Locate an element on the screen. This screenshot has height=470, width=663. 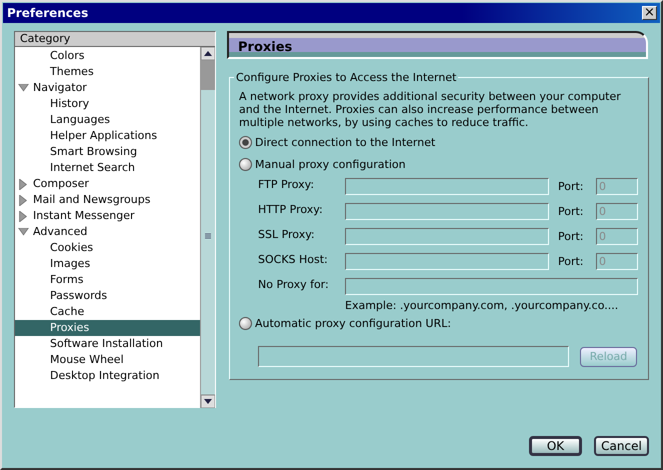
tree-item: Cache is located at coordinates (107, 312).